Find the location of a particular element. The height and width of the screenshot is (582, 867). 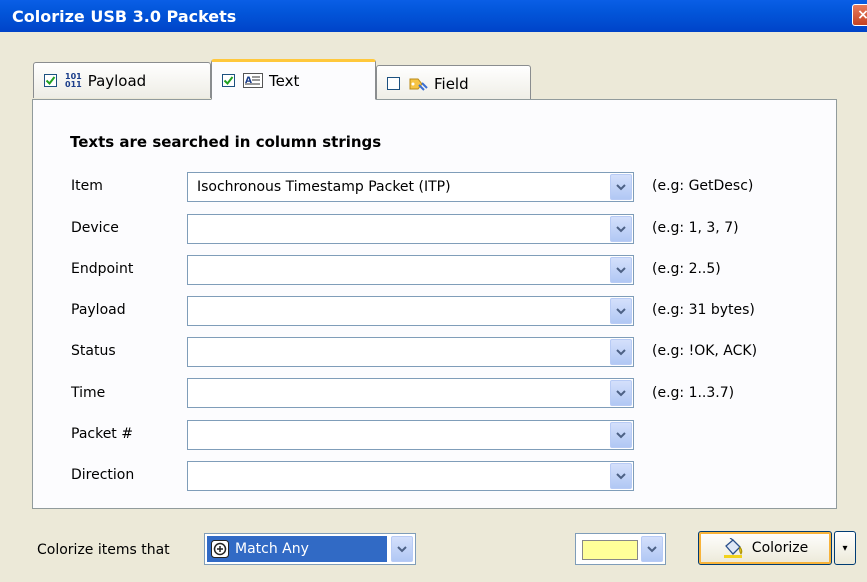

packet-number-dropdown-button is located at coordinates (621, 435).